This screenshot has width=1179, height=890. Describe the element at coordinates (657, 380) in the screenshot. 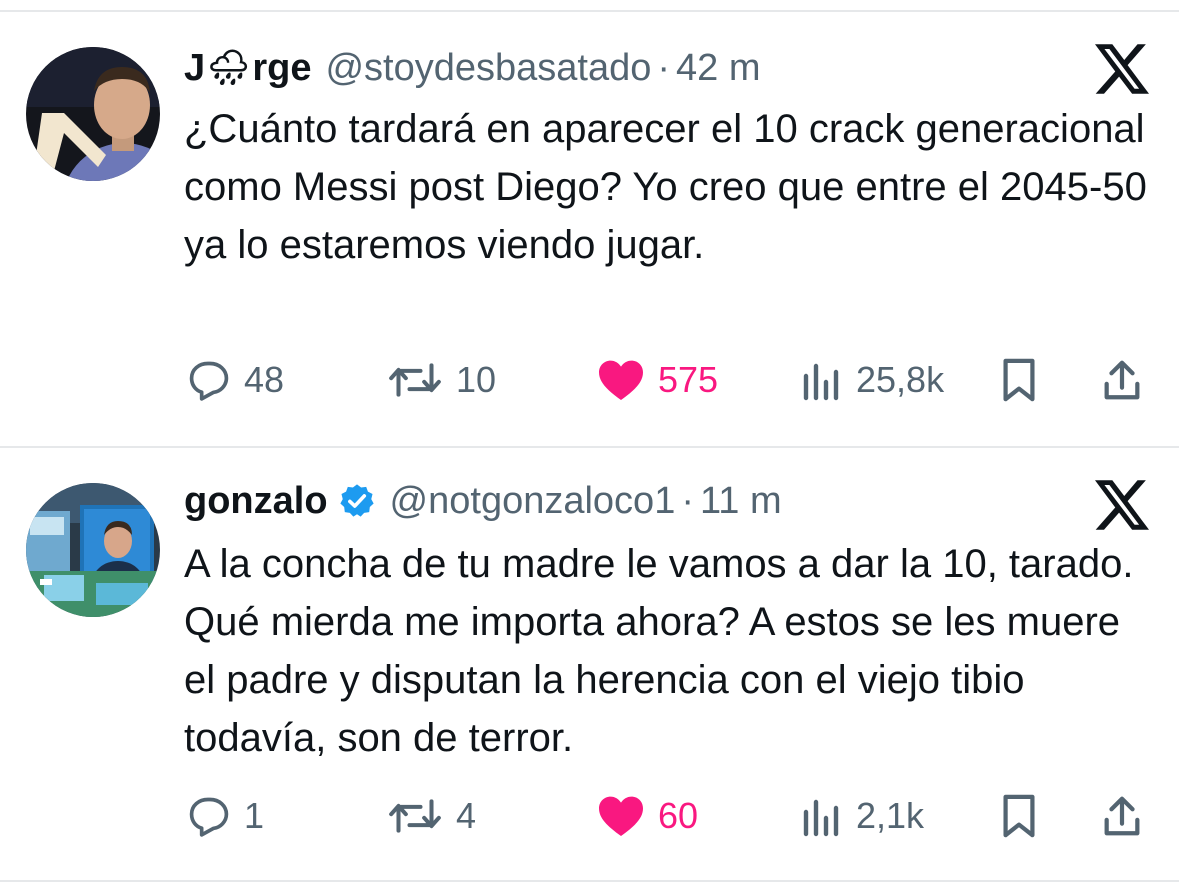

I see `like-button: 575` at that location.